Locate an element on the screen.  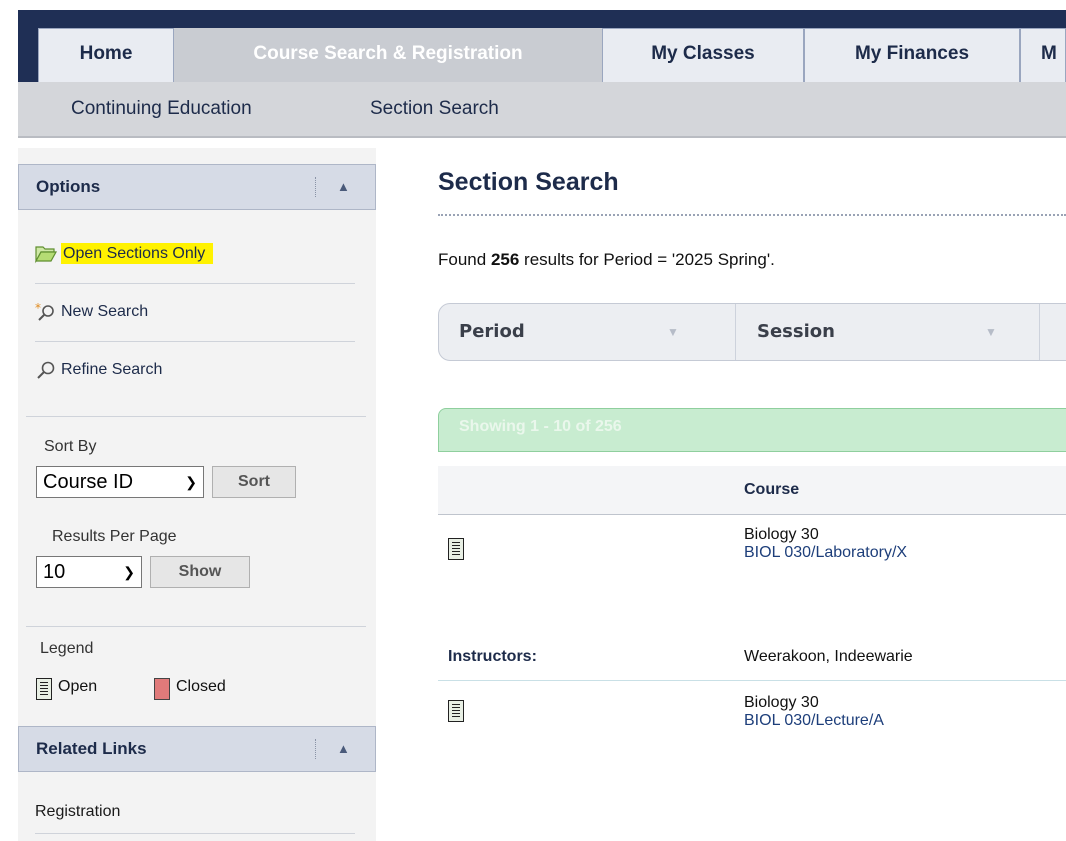
title-underline is located at coordinates (752, 215).